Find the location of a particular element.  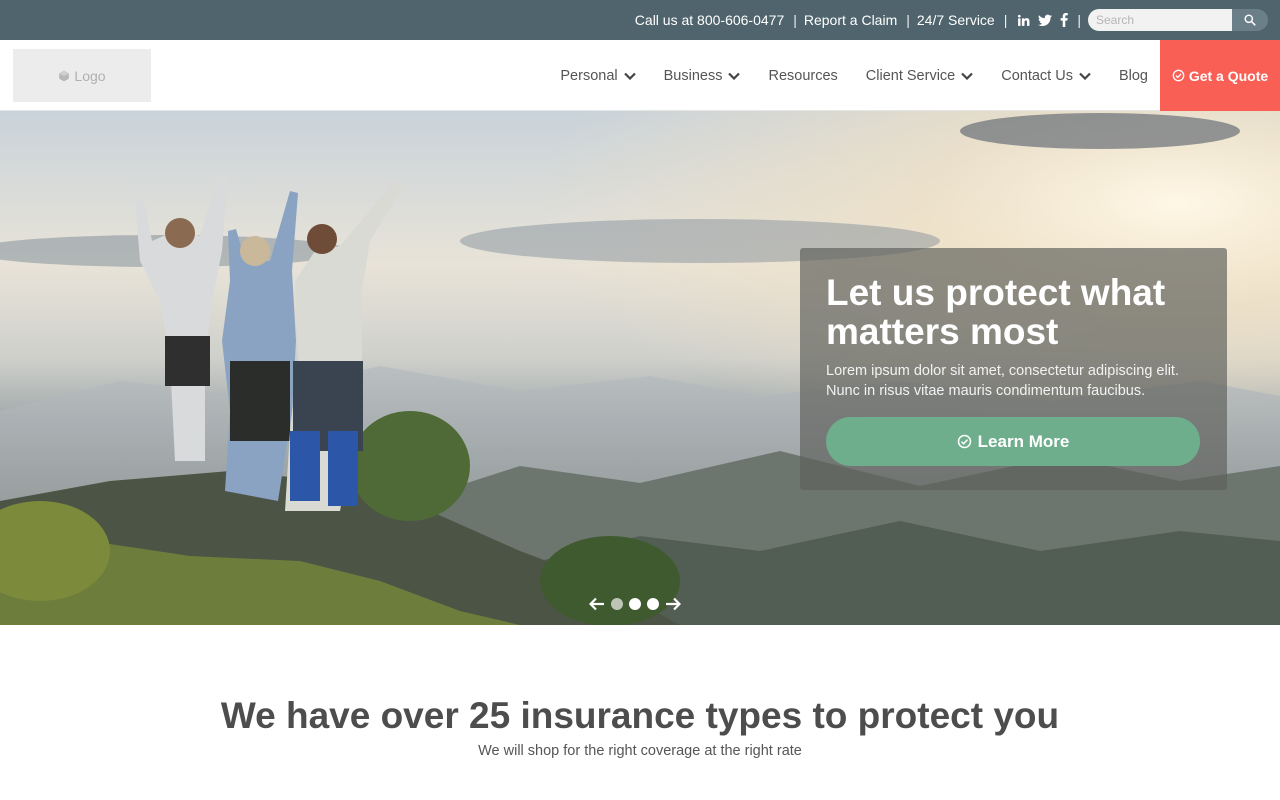

nav-label: Resources is located at coordinates (803, 75).